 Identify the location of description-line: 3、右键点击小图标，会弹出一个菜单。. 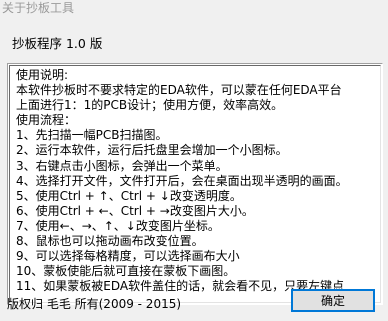
(122, 165).